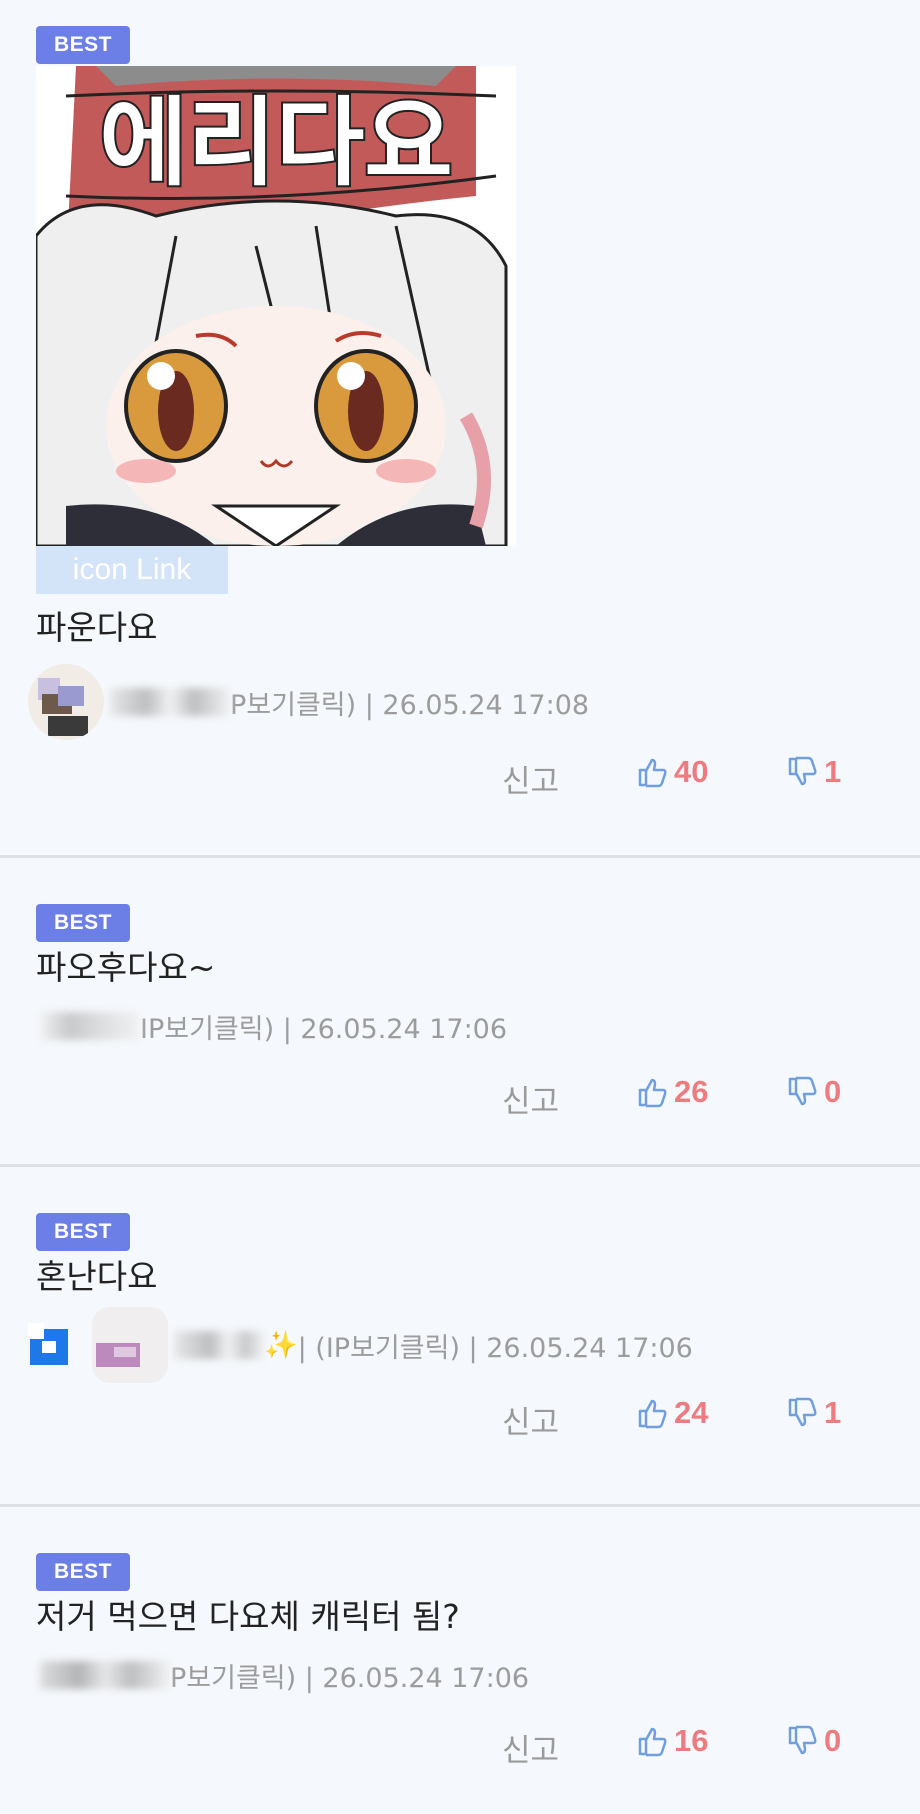  What do you see at coordinates (132, 570) in the screenshot?
I see `icon-link: icon Link` at bounding box center [132, 570].